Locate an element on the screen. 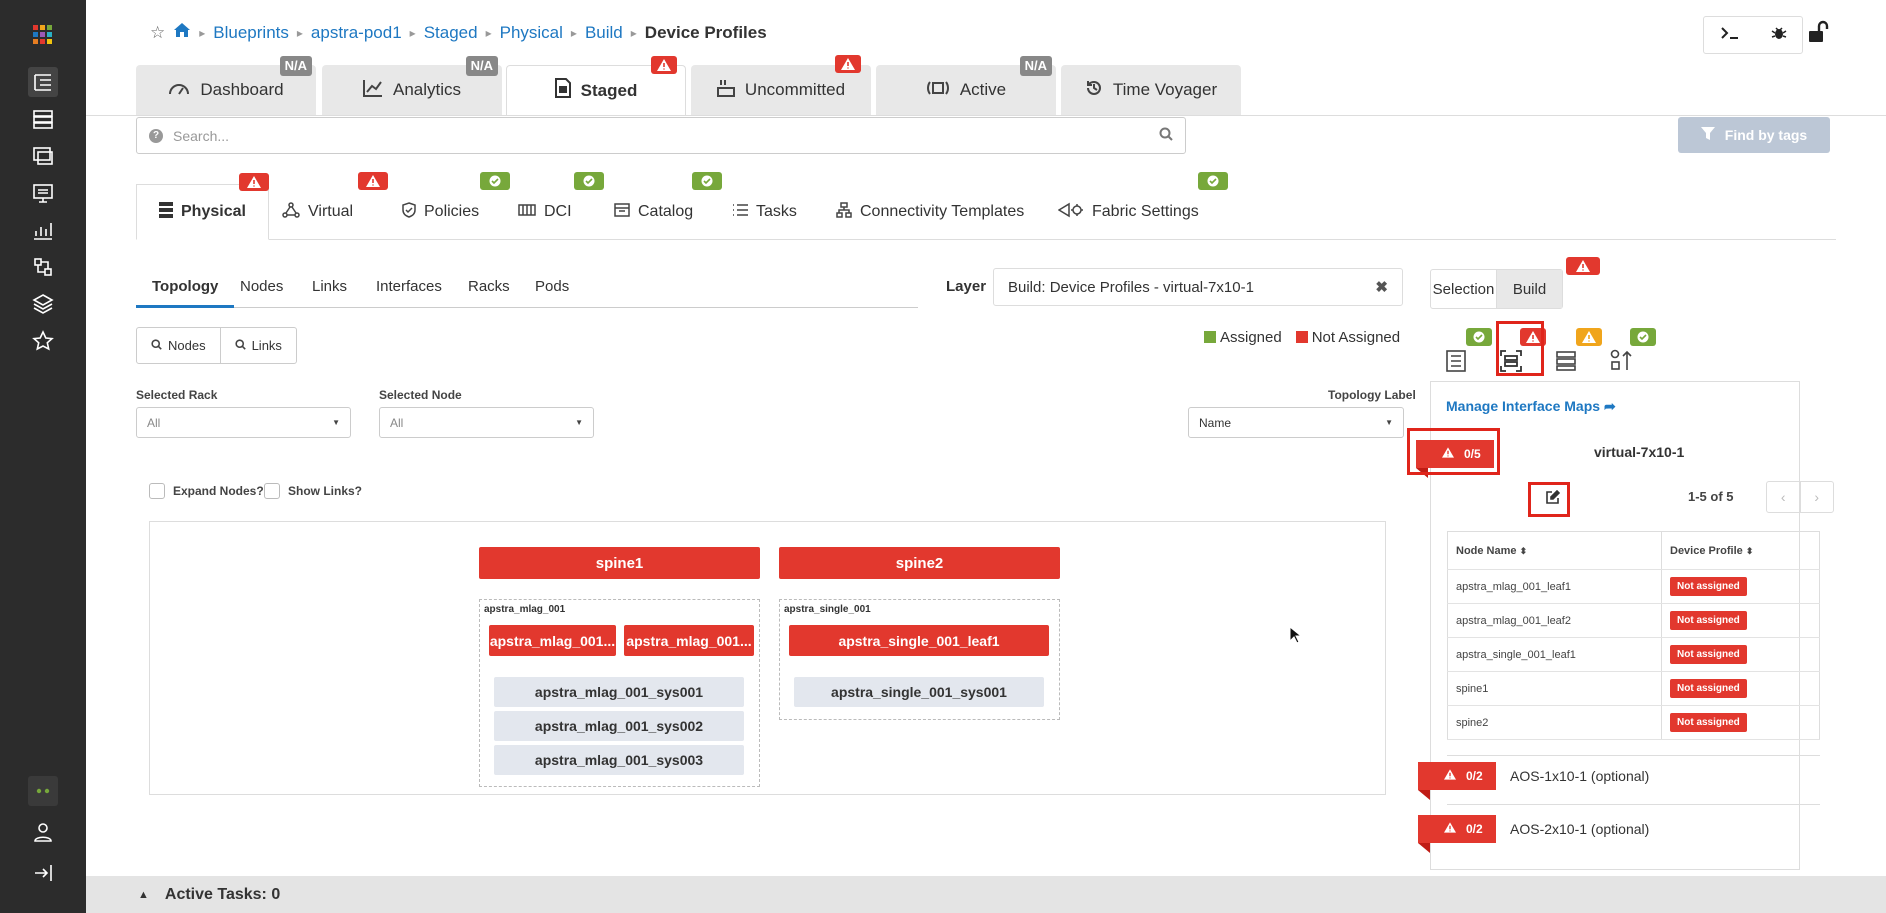 The width and height of the screenshot is (1886, 913). settings-icon is located at coordinates (1070, 212).